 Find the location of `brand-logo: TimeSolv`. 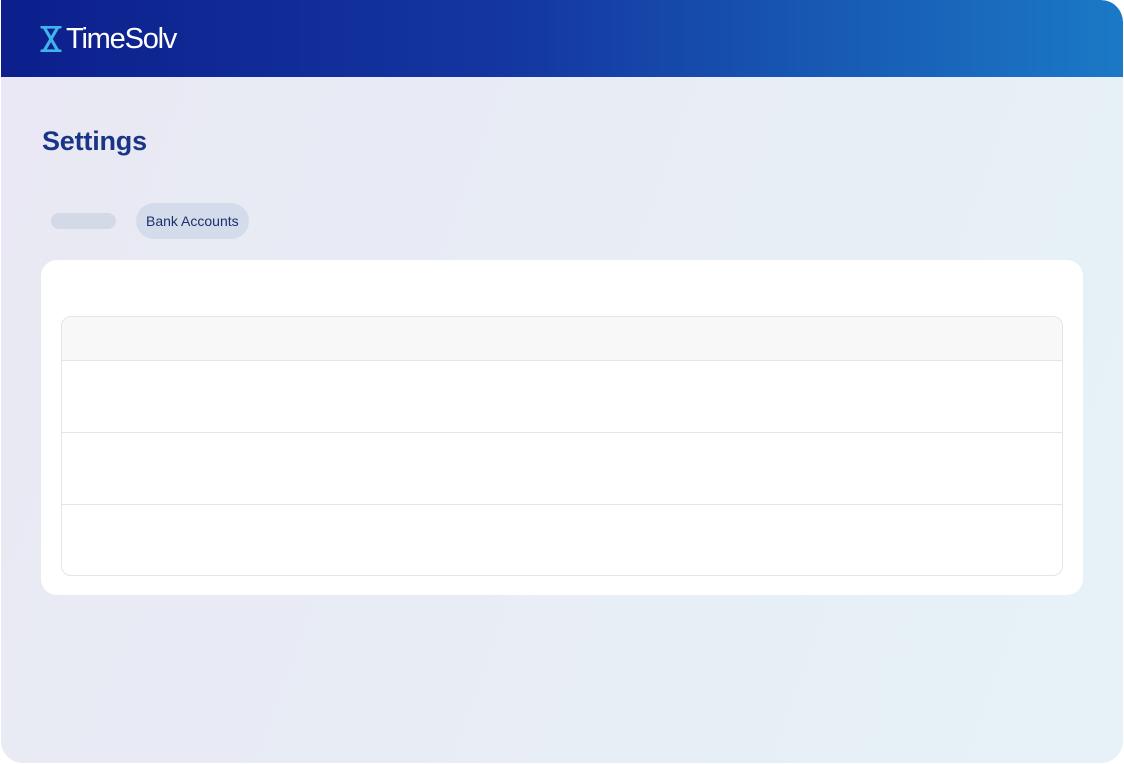

brand-logo: TimeSolv is located at coordinates (108, 39).